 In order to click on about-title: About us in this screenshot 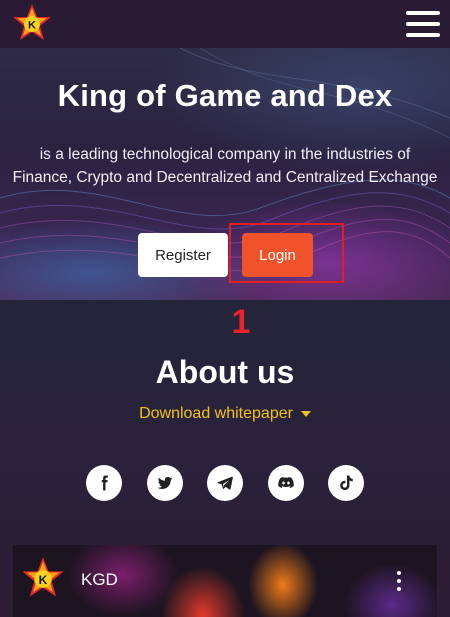, I will do `click(225, 372)`.